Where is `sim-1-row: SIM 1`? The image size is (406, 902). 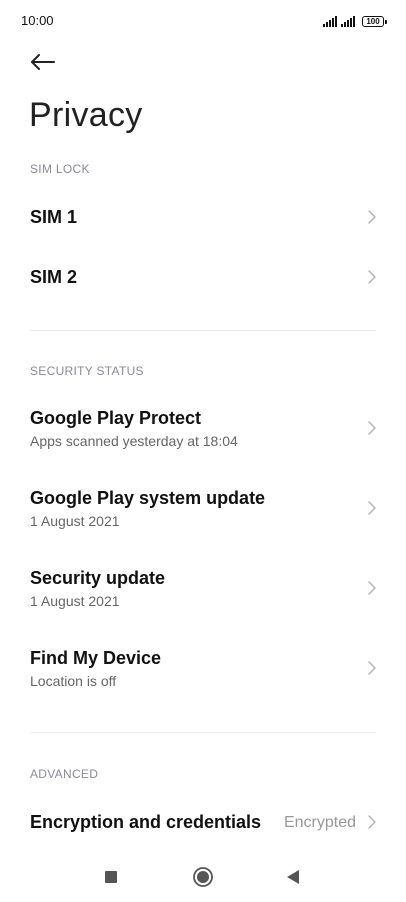
sim-1-row: SIM 1 is located at coordinates (203, 218).